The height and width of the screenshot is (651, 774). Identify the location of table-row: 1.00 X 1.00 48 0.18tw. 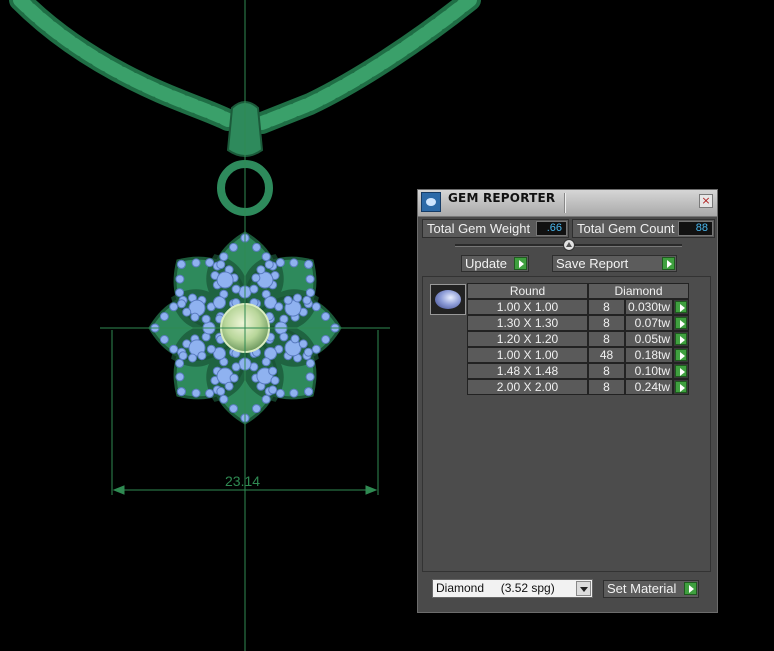
(578, 355).